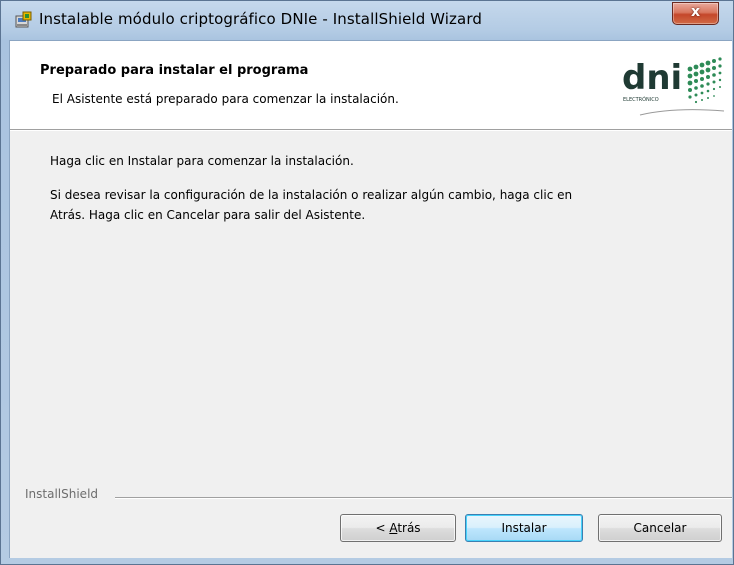  Describe the element at coordinates (382, 528) in the screenshot. I see `back-button-prefix: <` at that location.